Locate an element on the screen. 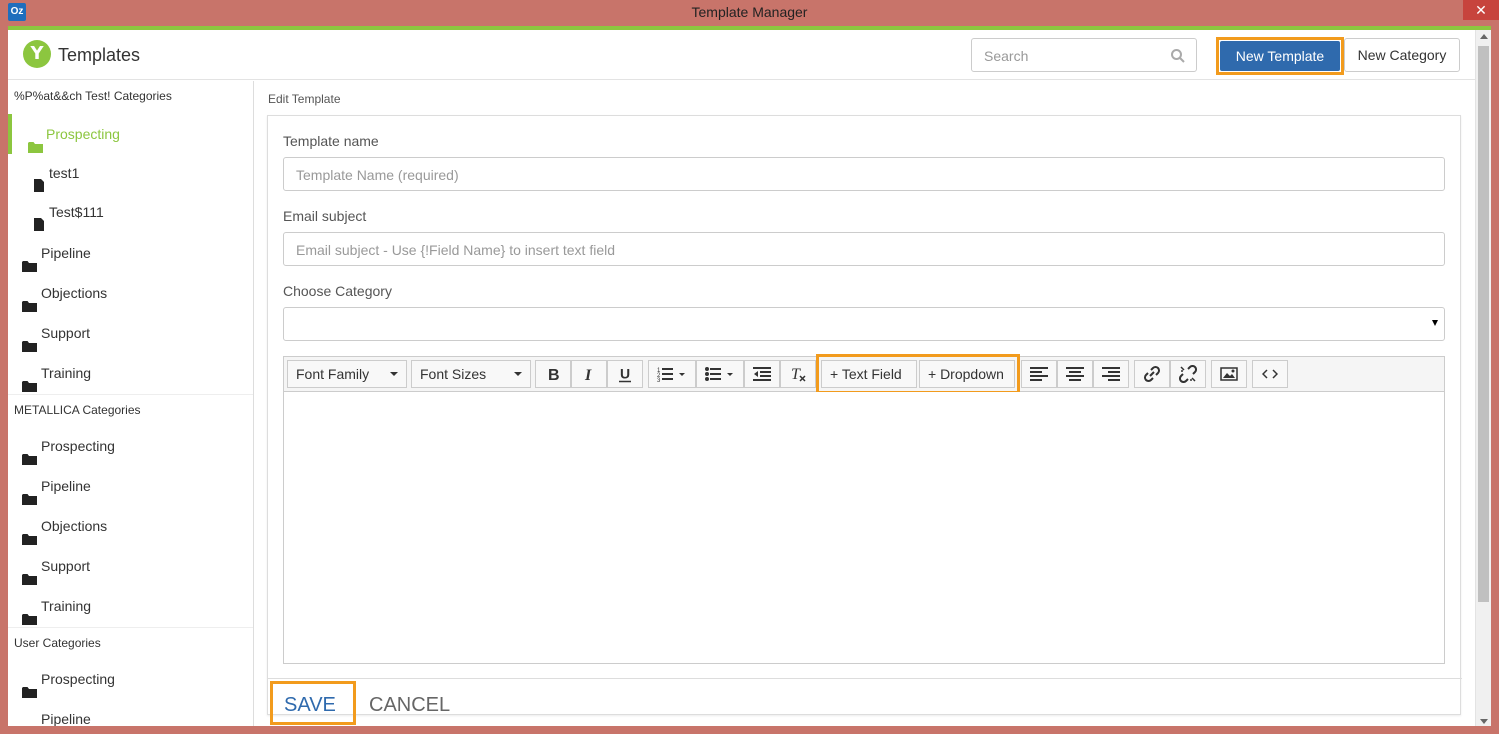  category-select is located at coordinates (864, 324).